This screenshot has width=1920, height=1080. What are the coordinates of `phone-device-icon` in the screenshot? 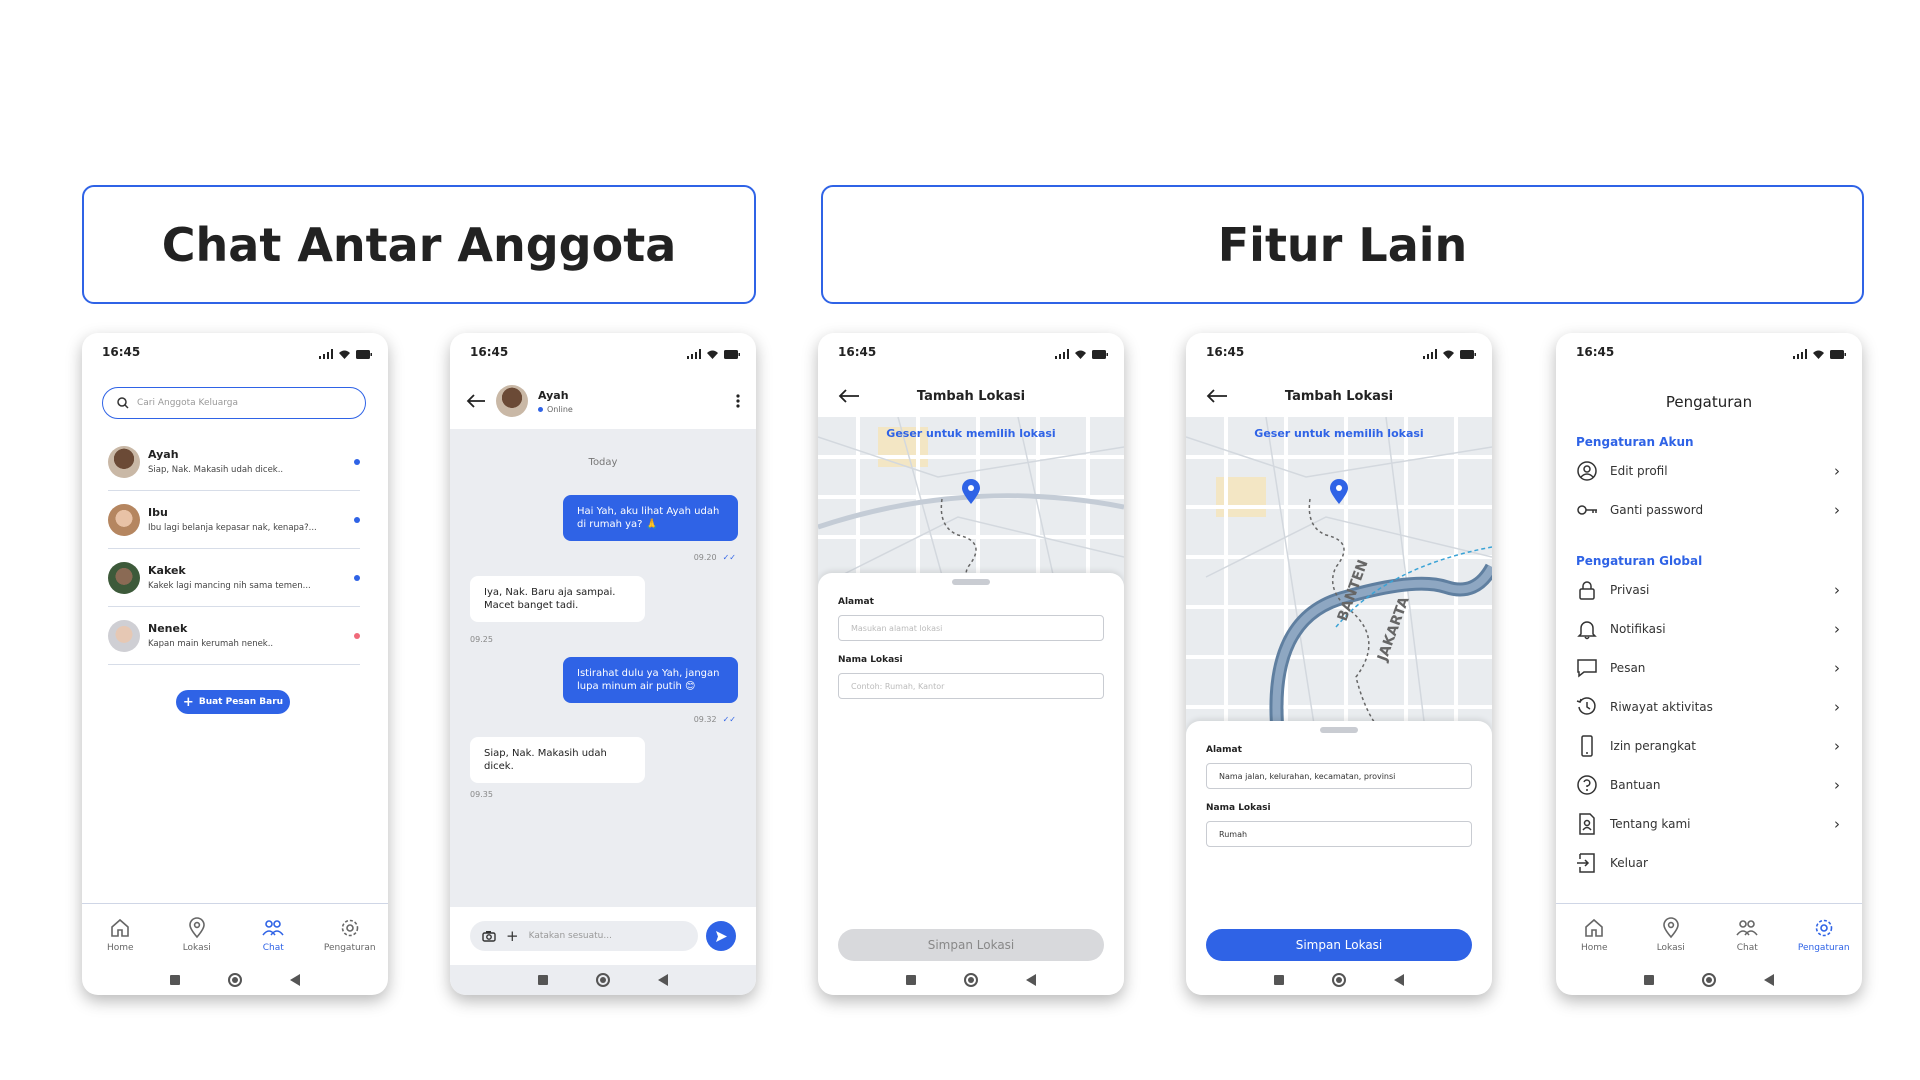 It's located at (1587, 746).